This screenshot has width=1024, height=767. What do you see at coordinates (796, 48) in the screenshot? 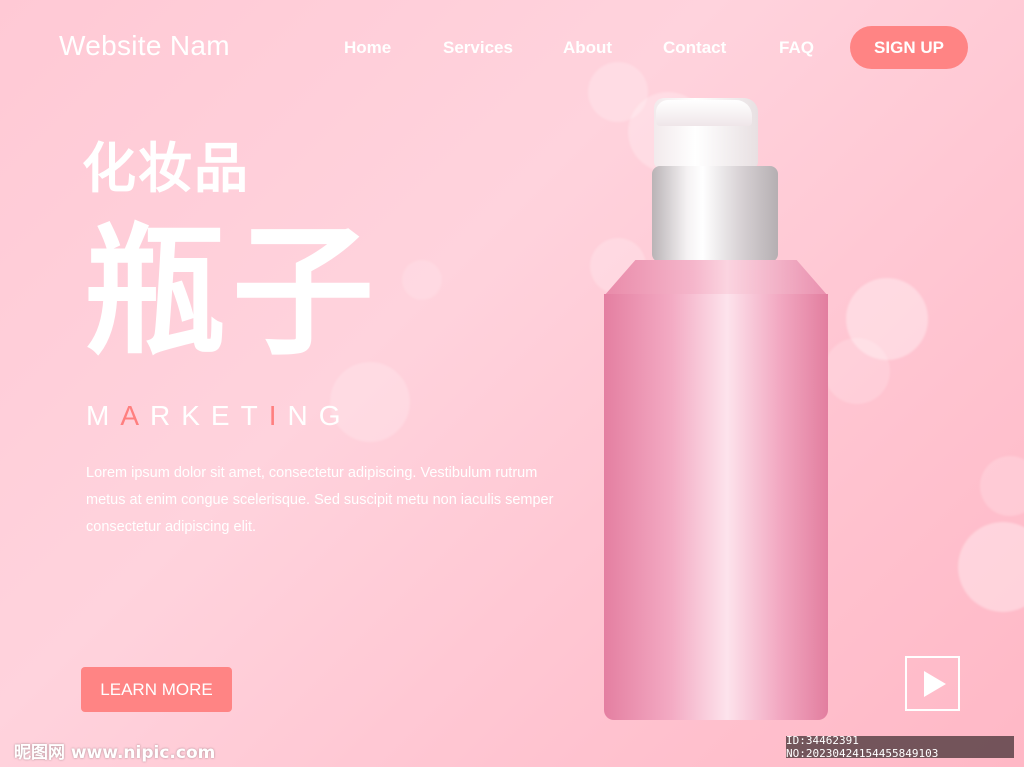
I see `nav-faq: FAQ` at bounding box center [796, 48].